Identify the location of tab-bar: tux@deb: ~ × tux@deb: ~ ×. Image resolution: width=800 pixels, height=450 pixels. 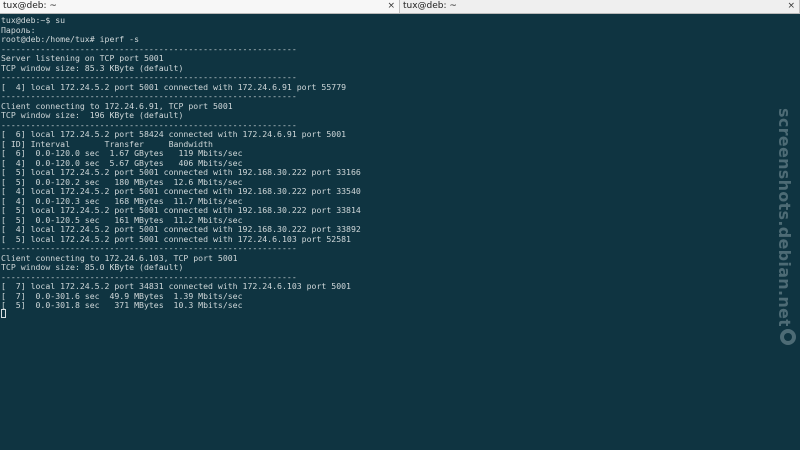
(400, 7).